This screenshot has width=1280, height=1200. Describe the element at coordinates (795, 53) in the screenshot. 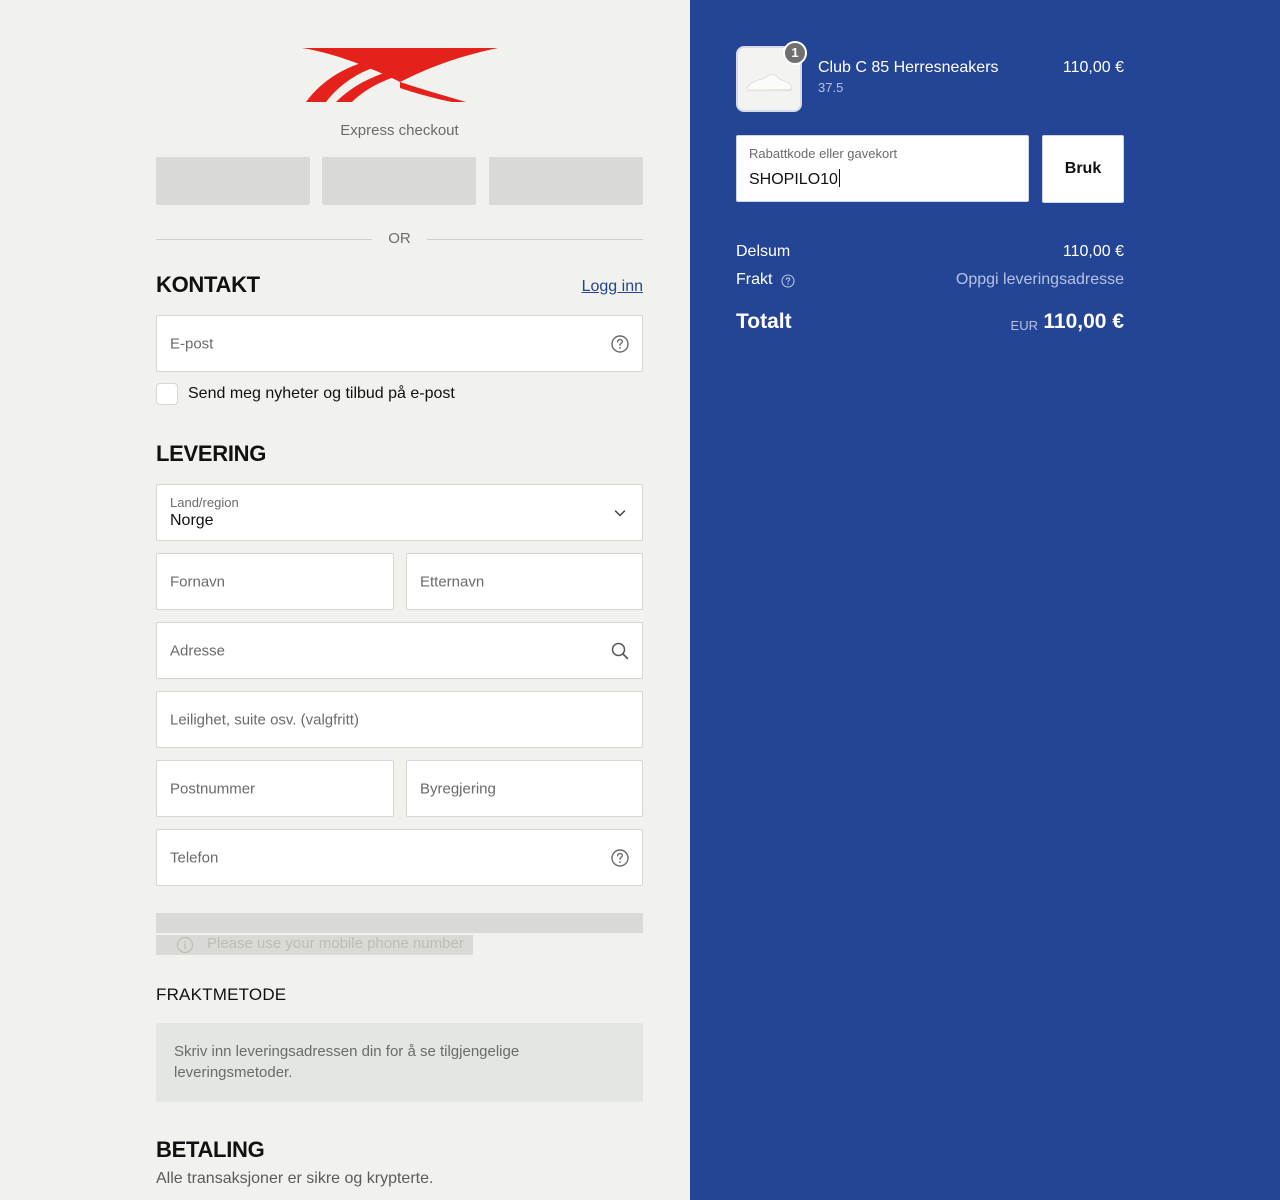

I see `quantity-badge: 1` at that location.